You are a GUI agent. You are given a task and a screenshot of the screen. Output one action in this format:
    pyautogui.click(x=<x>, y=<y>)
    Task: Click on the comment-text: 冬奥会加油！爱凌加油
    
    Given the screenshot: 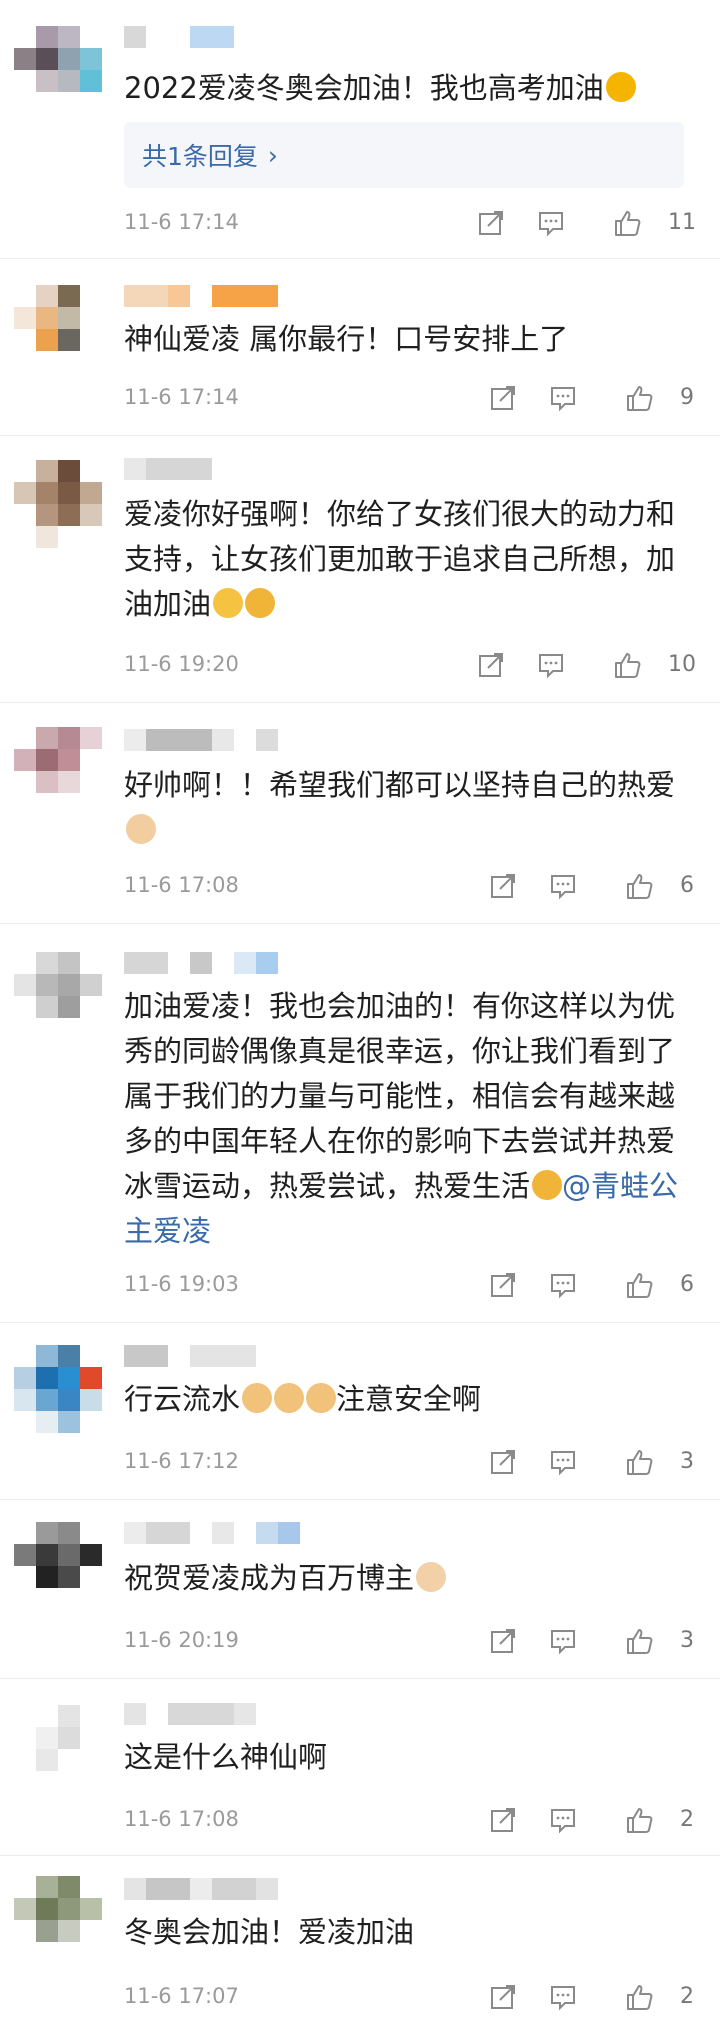 What is the action you would take?
    pyautogui.click(x=269, y=1932)
    